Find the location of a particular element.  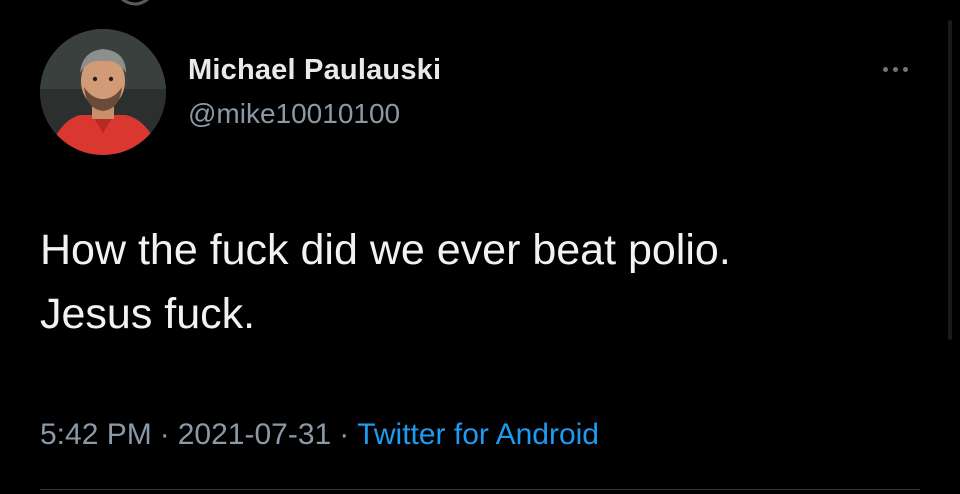

tweet-meta: 5:42 PM · 2021-07-31 · Twitter for Android is located at coordinates (319, 435).